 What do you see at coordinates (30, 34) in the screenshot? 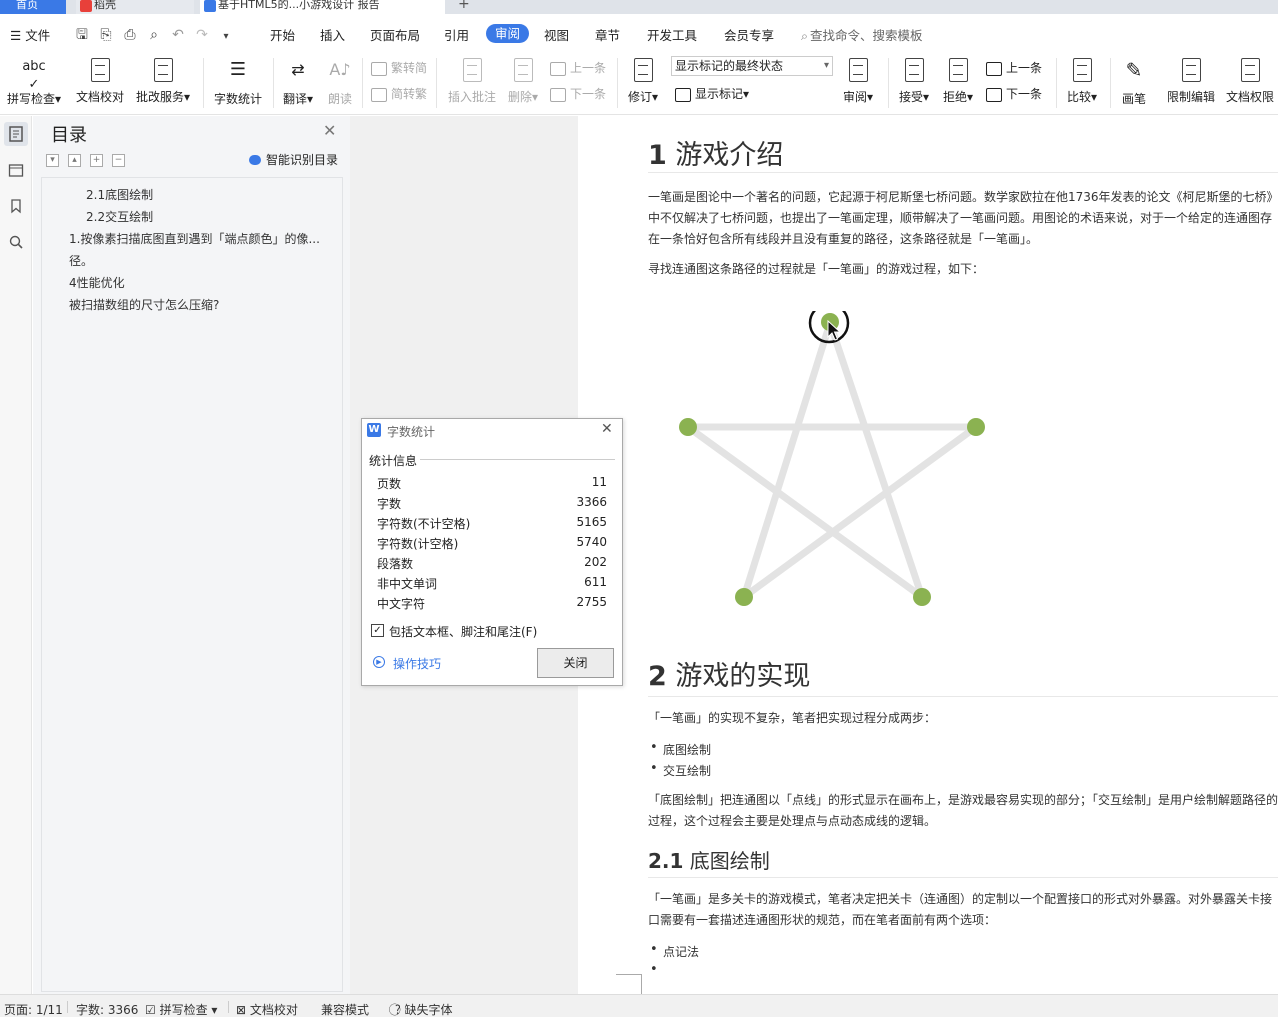
I see `menu-file: ☰ 文件` at bounding box center [30, 34].